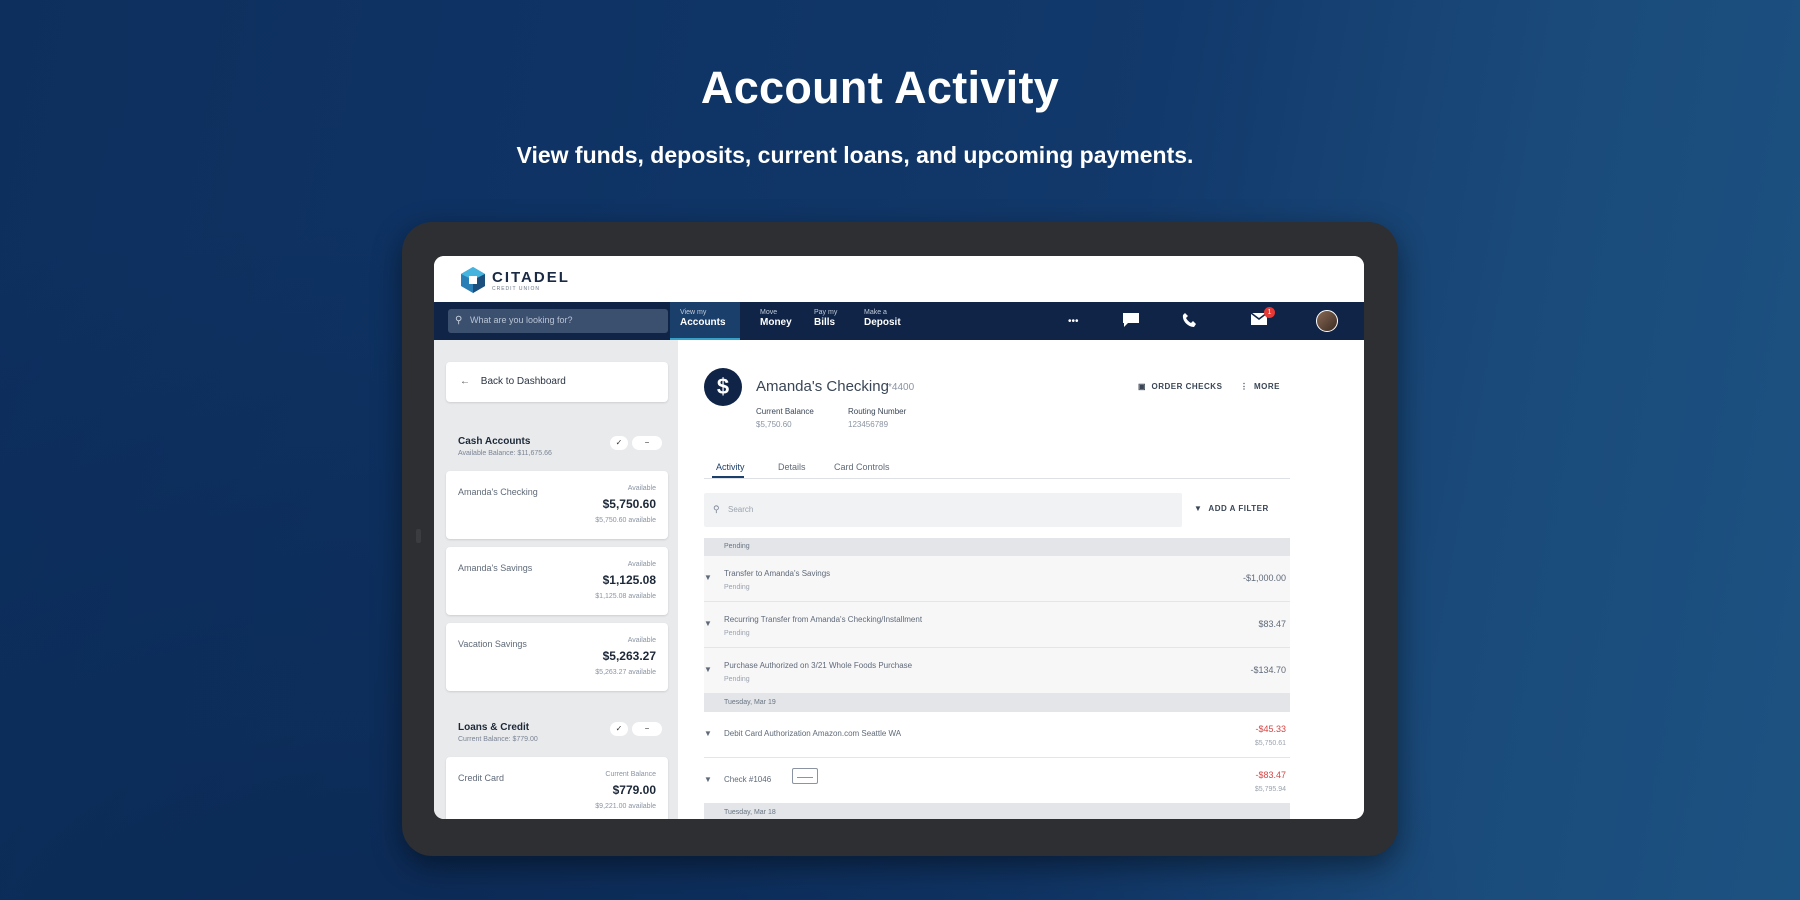 This screenshot has height=900, width=1800. Describe the element at coordinates (901, 387) in the screenshot. I see `account-number-mask: *4400` at that location.